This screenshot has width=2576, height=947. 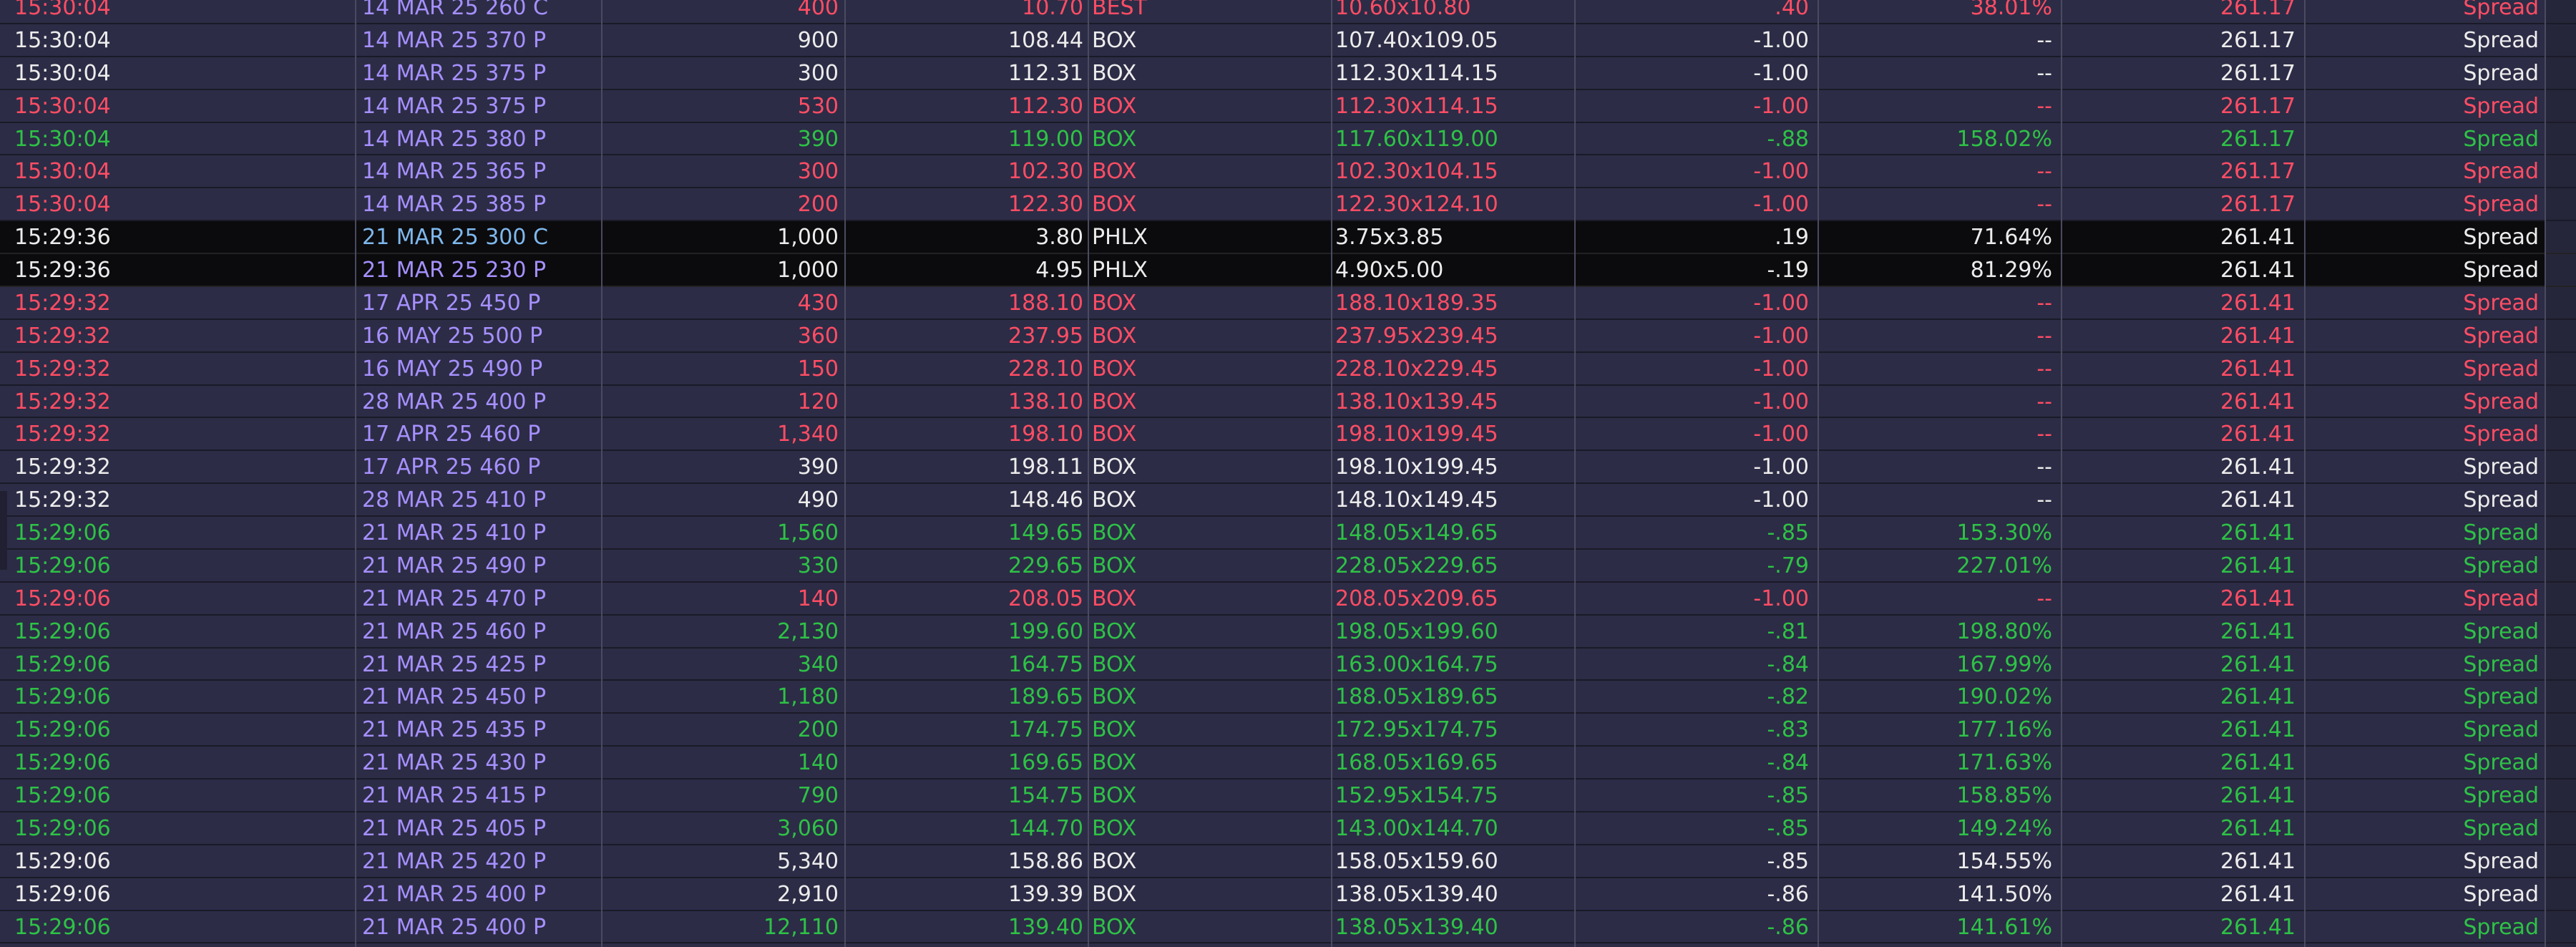 What do you see at coordinates (1939, 945) in the screenshot?
I see `implied-volatility: 117.23%` at bounding box center [1939, 945].